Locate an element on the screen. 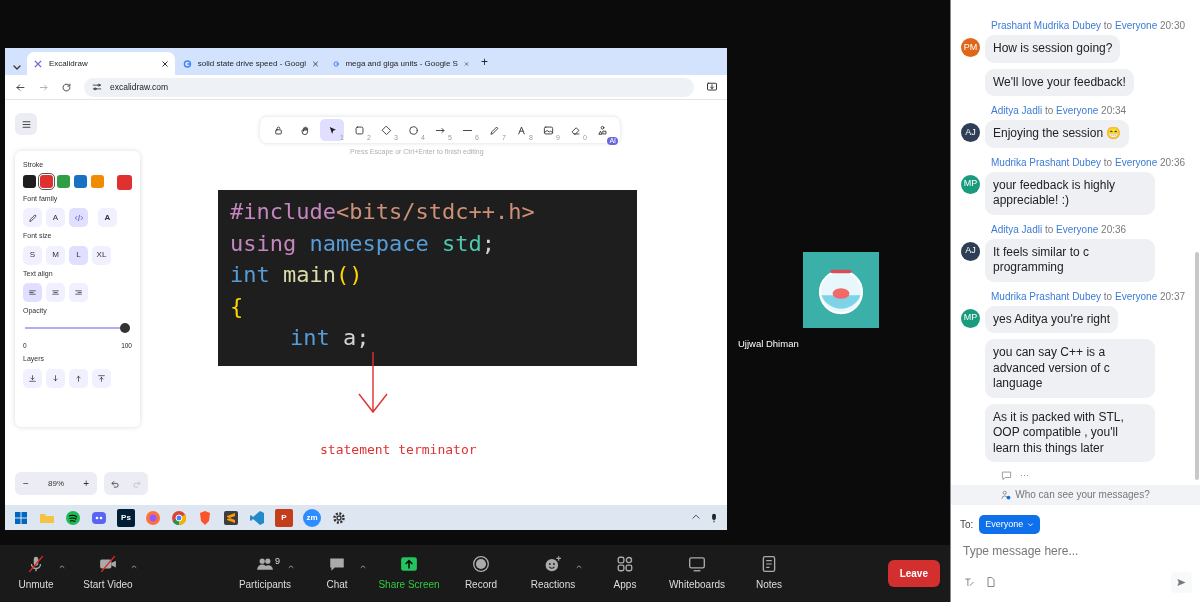 This screenshot has height=602, width=1200. microphone-icon is located at coordinates (714, 517).